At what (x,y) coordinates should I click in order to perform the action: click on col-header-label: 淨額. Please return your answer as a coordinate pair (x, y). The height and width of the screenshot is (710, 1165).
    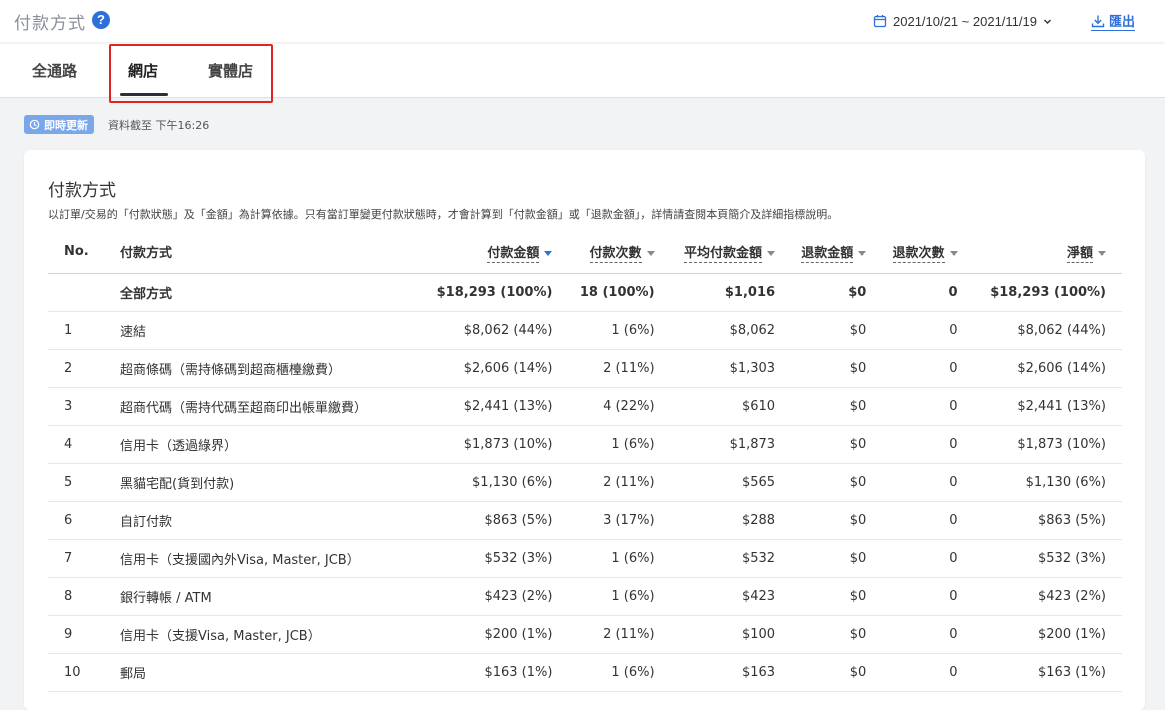
    Looking at the image, I should click on (1079, 254).